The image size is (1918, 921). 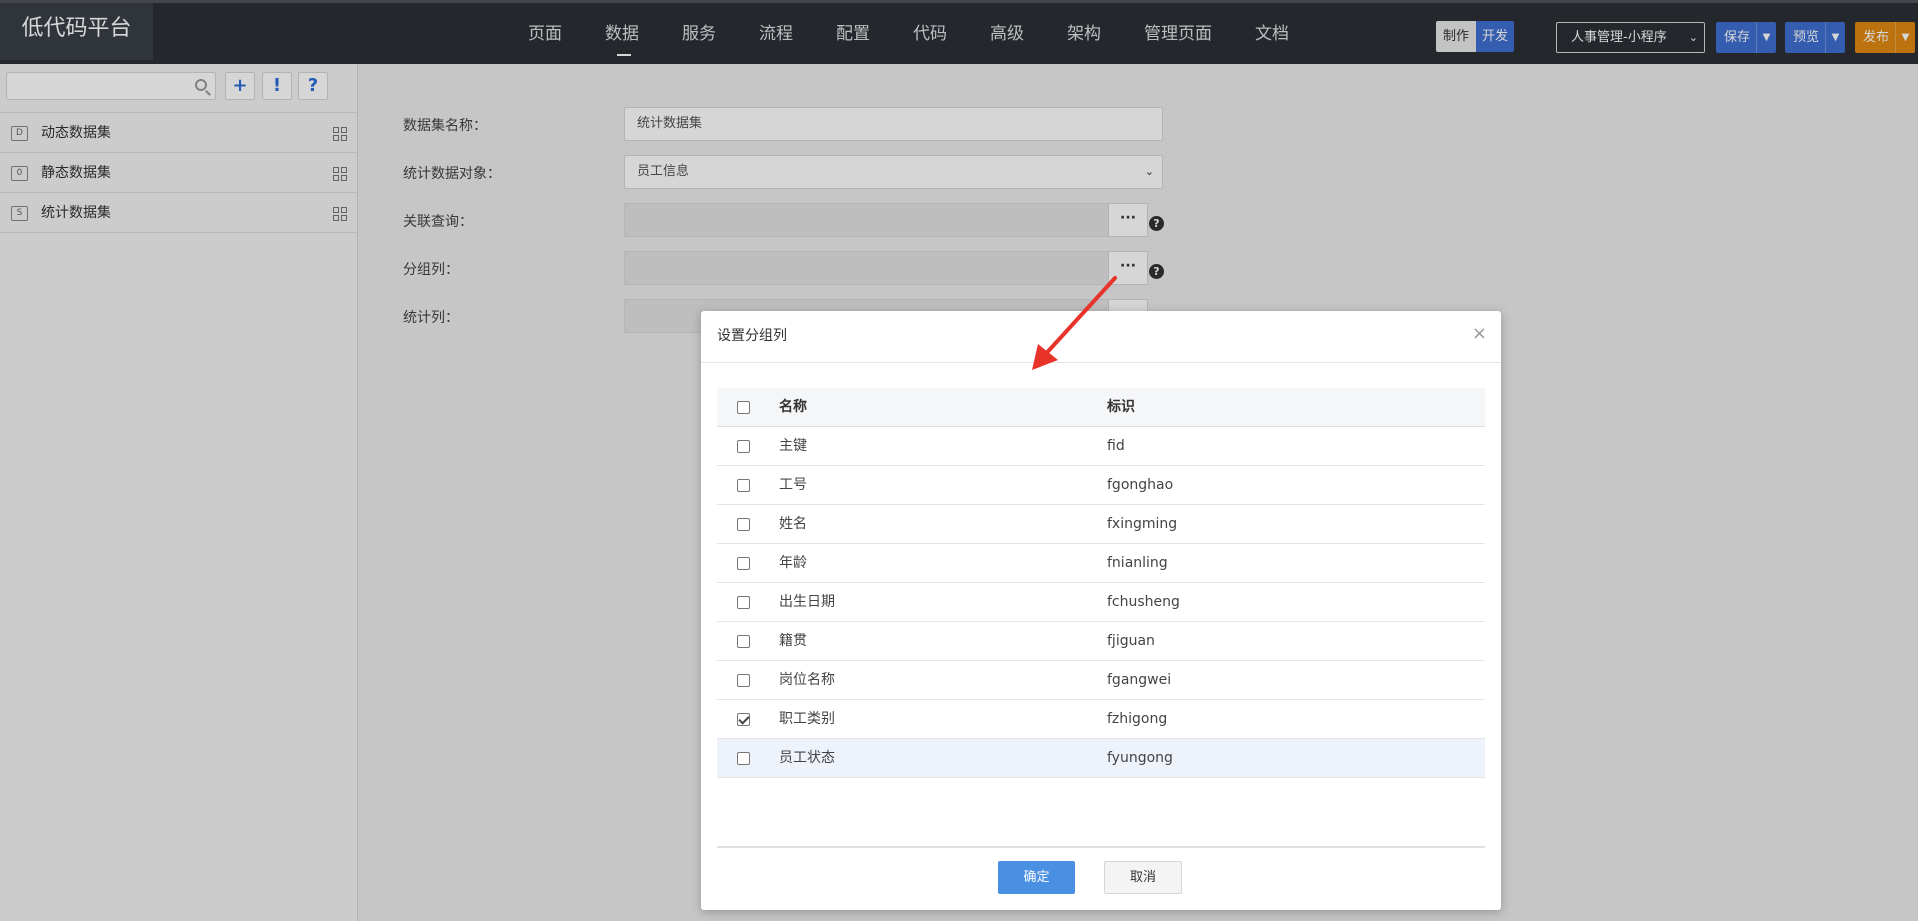 I want to click on row-id: fgangwei, so click(x=1139, y=680).